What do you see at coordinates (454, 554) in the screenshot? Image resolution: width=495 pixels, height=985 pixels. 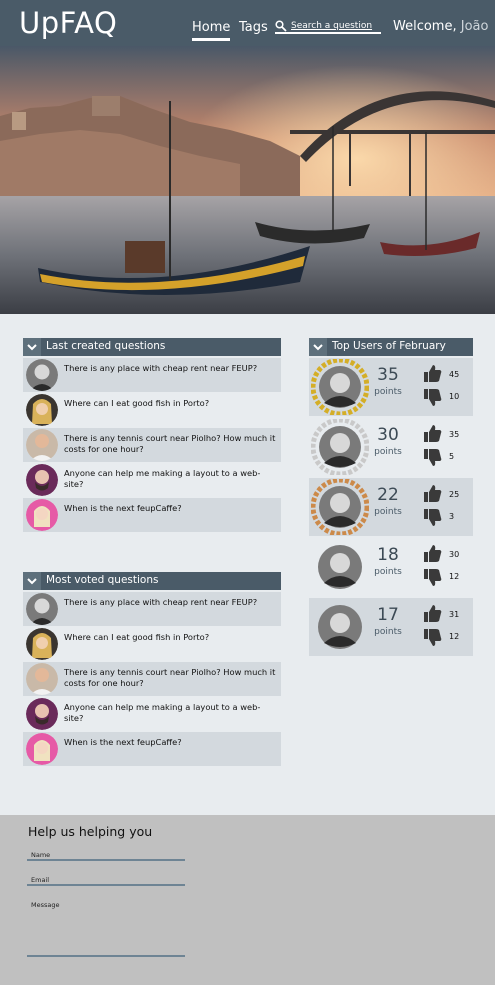 I see `upvote-count: 30` at bounding box center [454, 554].